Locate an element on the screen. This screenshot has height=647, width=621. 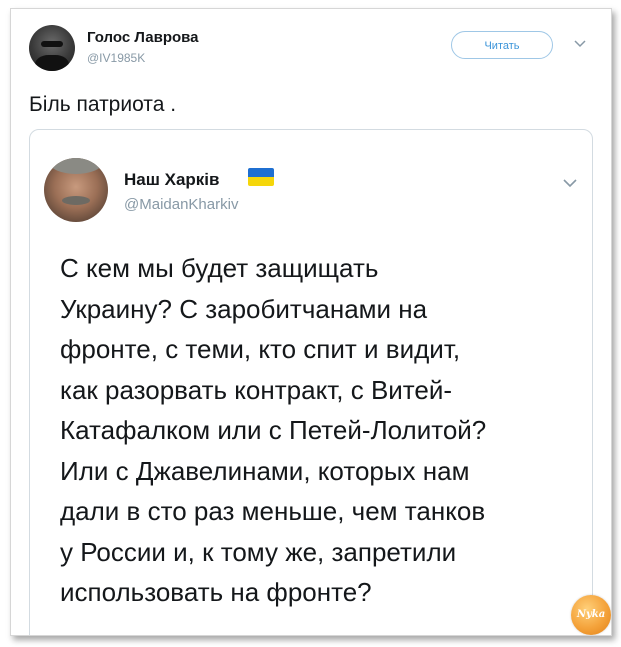
watermark-logo: Nyka is located at coordinates (591, 615).